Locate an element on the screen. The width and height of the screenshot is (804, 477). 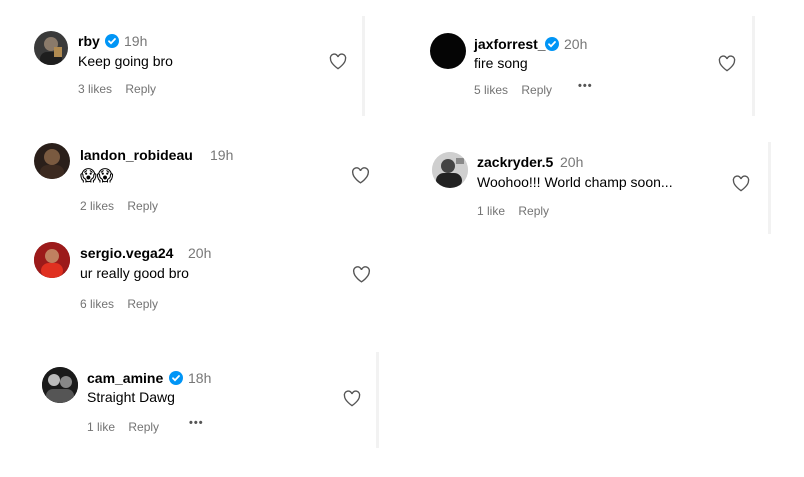
comment-text: fire song is located at coordinates (501, 63).